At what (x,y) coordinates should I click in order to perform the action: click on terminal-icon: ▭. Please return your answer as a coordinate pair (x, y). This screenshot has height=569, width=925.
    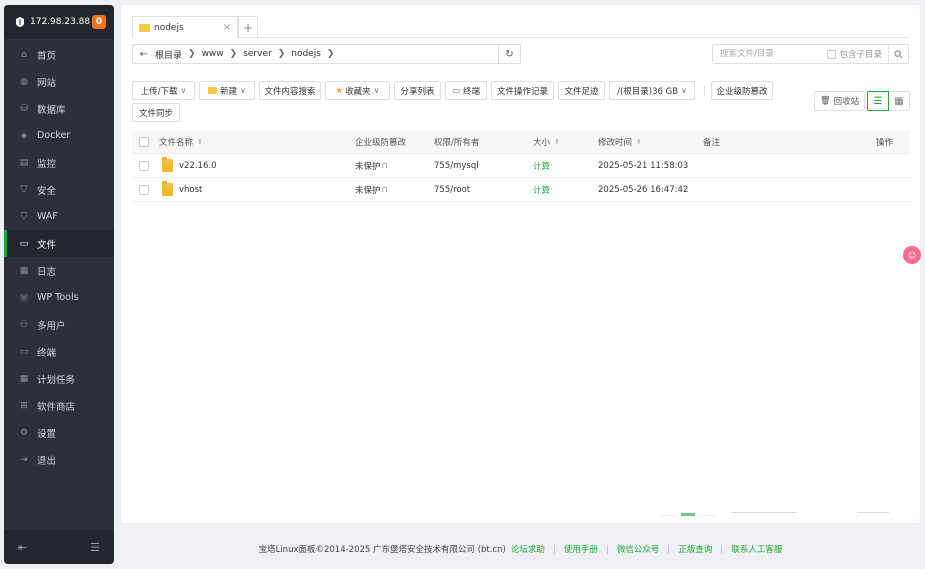
    Looking at the image, I should click on (24, 351).